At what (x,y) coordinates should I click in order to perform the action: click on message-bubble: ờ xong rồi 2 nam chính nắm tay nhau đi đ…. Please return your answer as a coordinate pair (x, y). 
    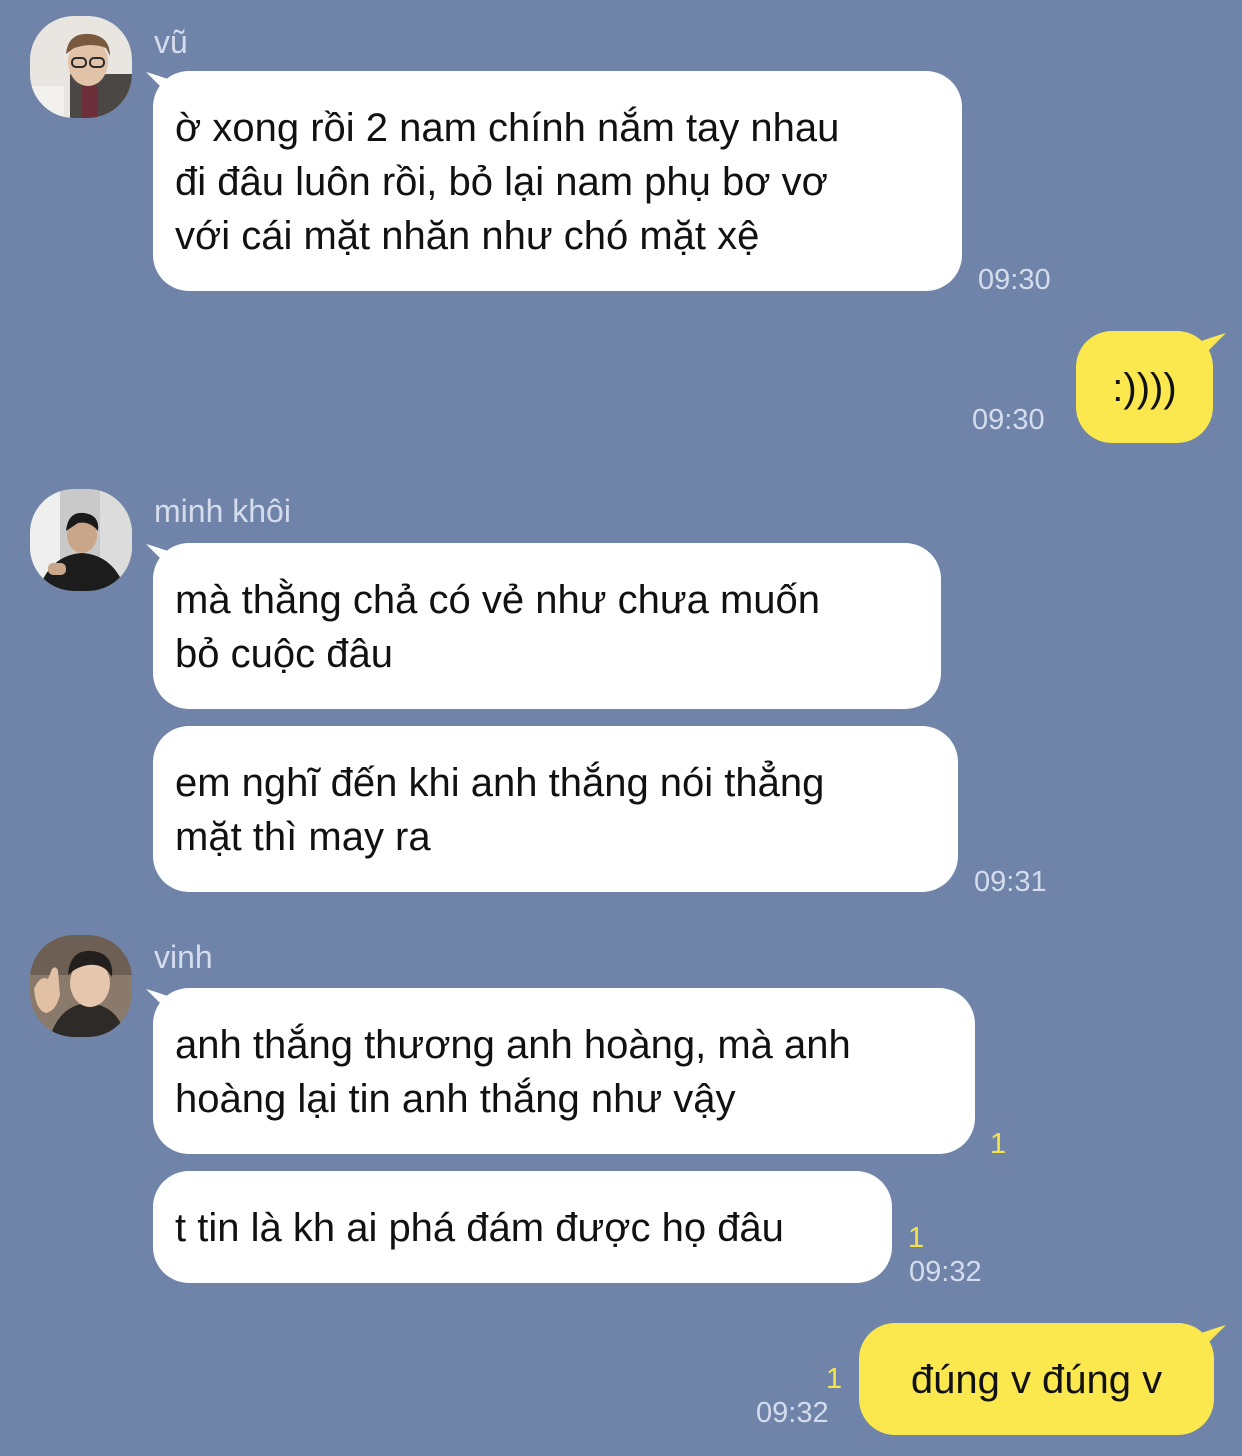
    Looking at the image, I should click on (557, 181).